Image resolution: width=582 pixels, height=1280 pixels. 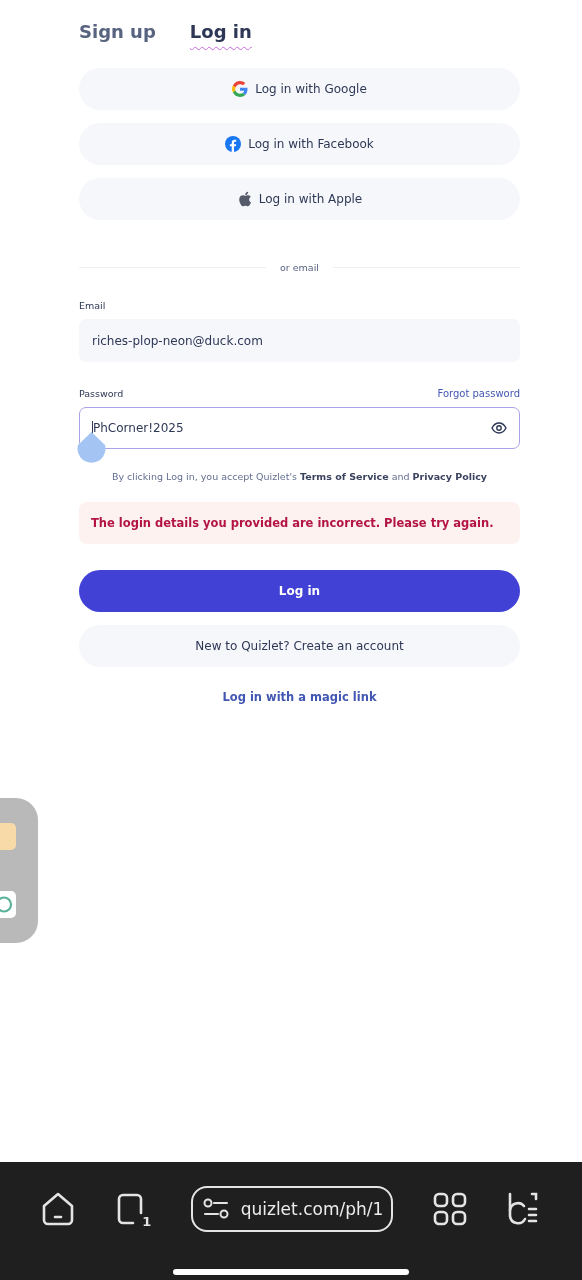 What do you see at coordinates (299, 646) in the screenshot?
I see `create-account-button: New to Quizlet? Create an account` at bounding box center [299, 646].